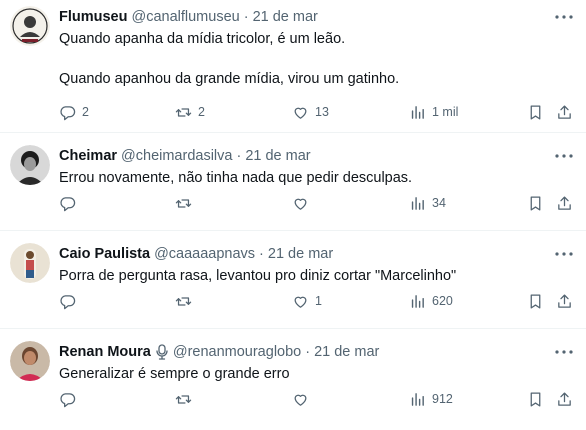  What do you see at coordinates (201, 112) in the screenshot?
I see `retweet-count: 2` at bounding box center [201, 112].